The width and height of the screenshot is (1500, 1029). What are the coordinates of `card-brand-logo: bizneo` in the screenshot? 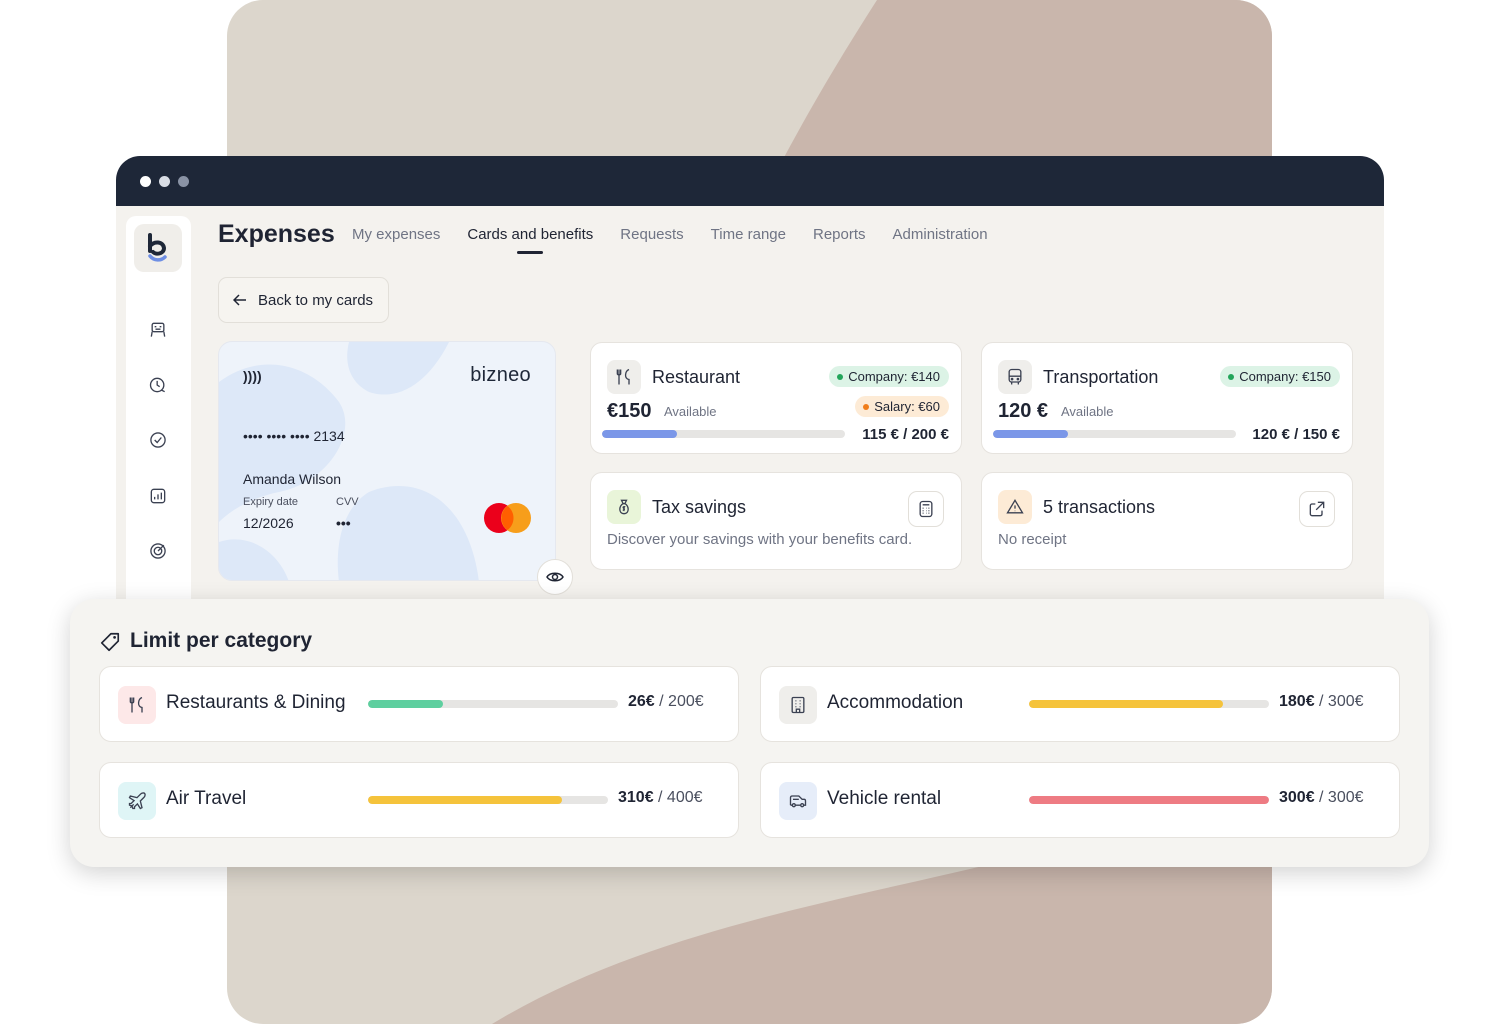 It's located at (500, 375).